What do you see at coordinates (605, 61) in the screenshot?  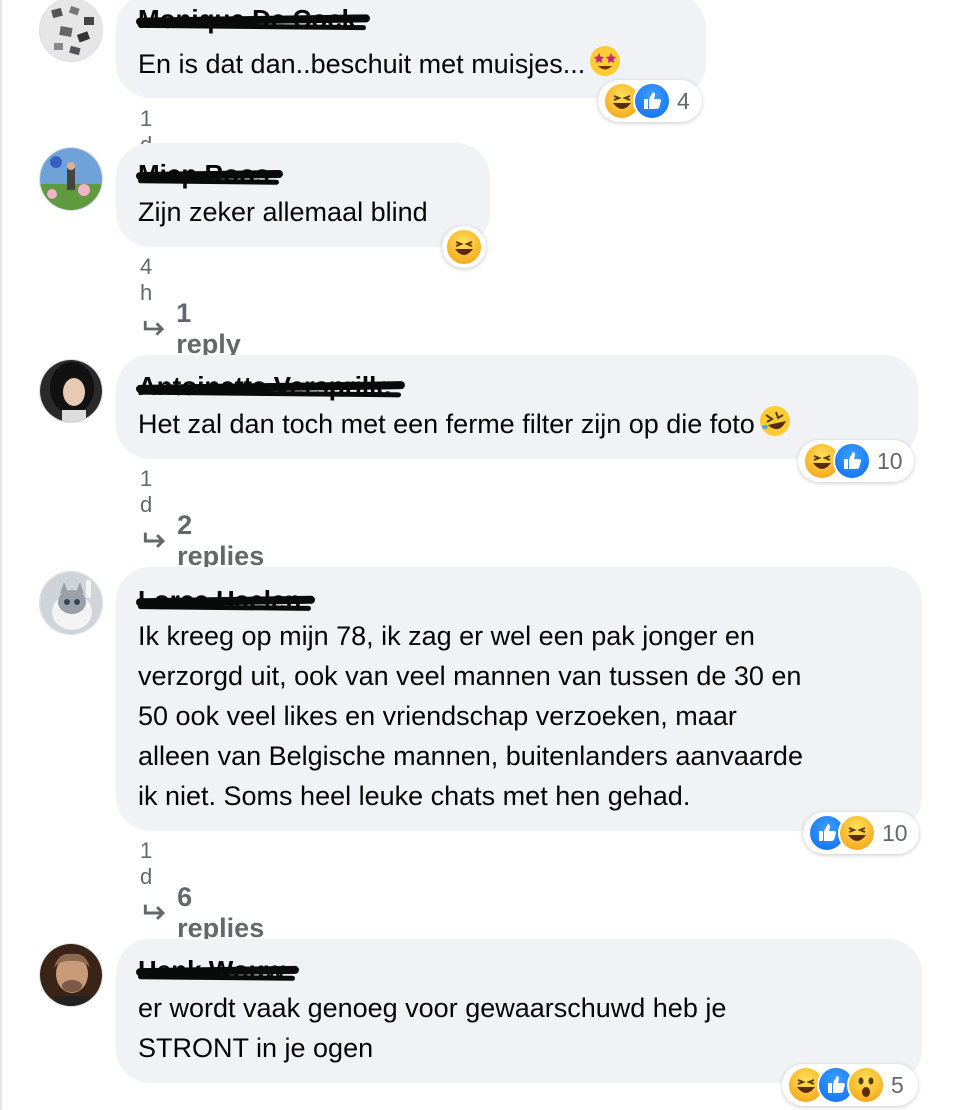 I see `star-struck-emoji` at bounding box center [605, 61].